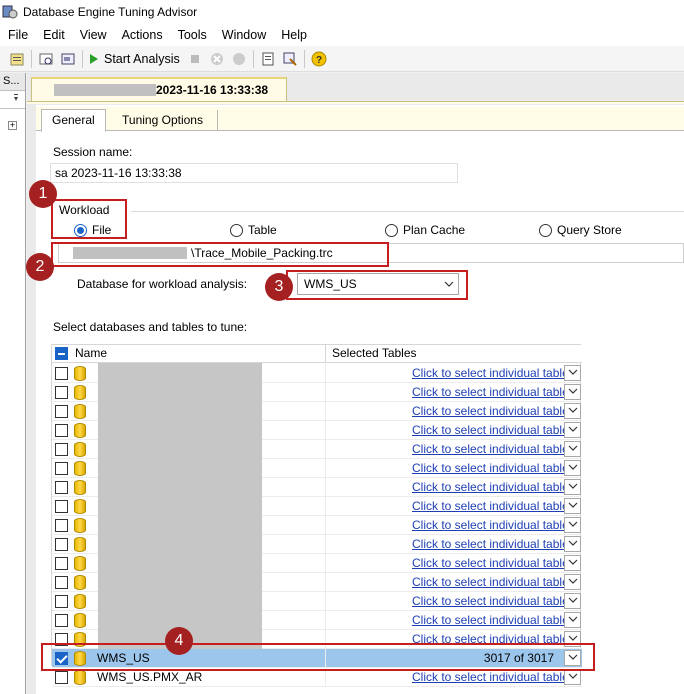 The image size is (684, 694). I want to click on app-icon, so click(10, 12).